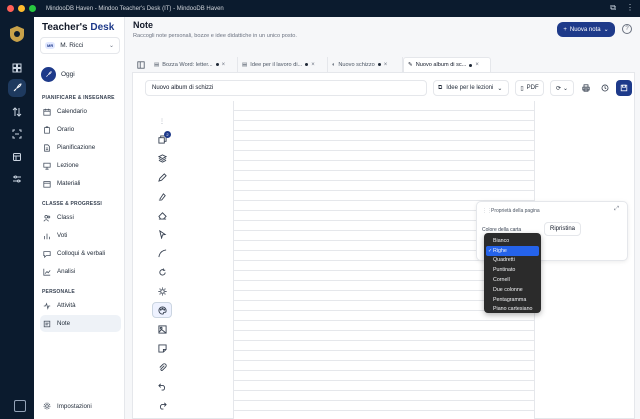 The height and width of the screenshot is (419, 640). What do you see at coordinates (162, 291) in the screenshot?
I see `brightness-icon` at bounding box center [162, 291].